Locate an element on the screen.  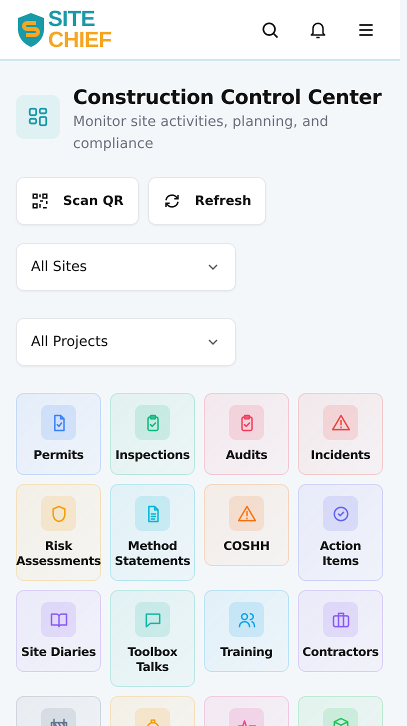
module-tile: Training is located at coordinates (246, 631).